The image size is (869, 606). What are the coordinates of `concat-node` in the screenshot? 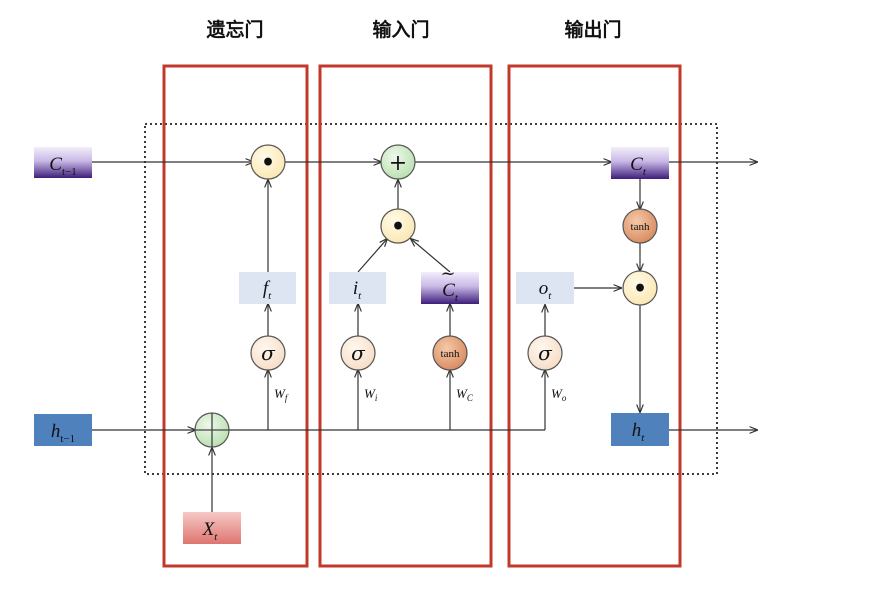 It's located at (212, 430).